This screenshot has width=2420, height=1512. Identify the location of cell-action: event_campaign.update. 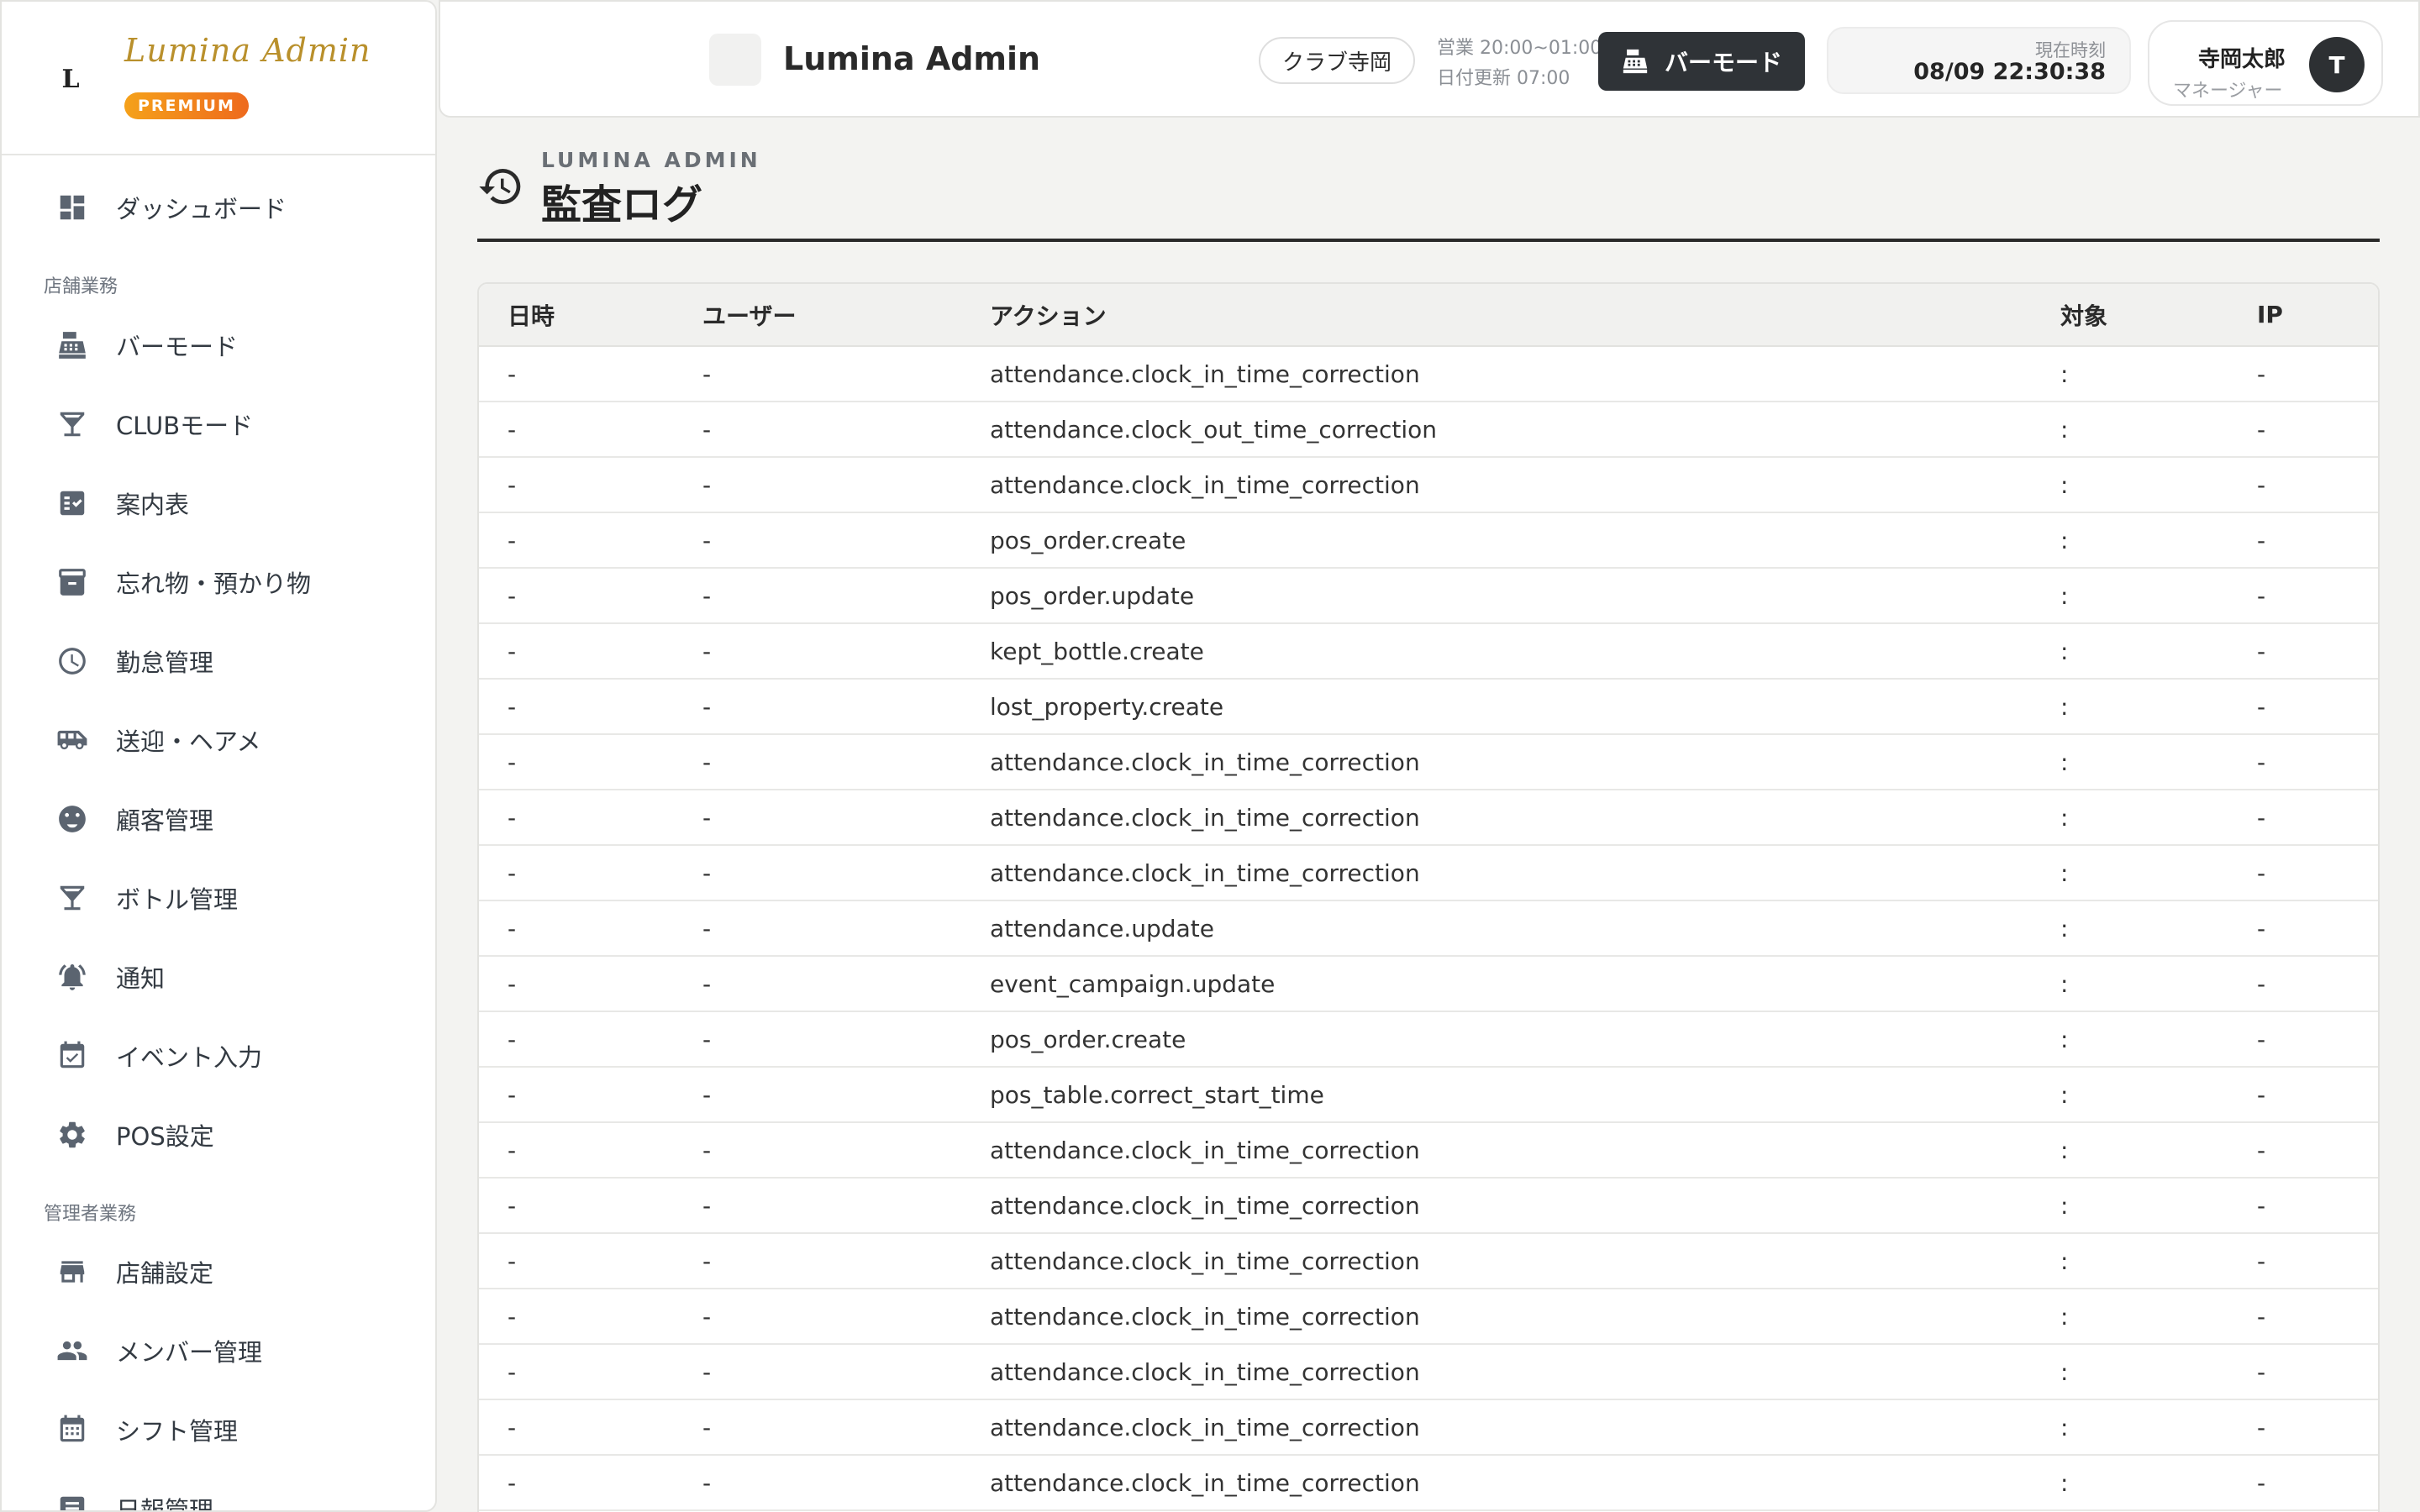
(1497, 984).